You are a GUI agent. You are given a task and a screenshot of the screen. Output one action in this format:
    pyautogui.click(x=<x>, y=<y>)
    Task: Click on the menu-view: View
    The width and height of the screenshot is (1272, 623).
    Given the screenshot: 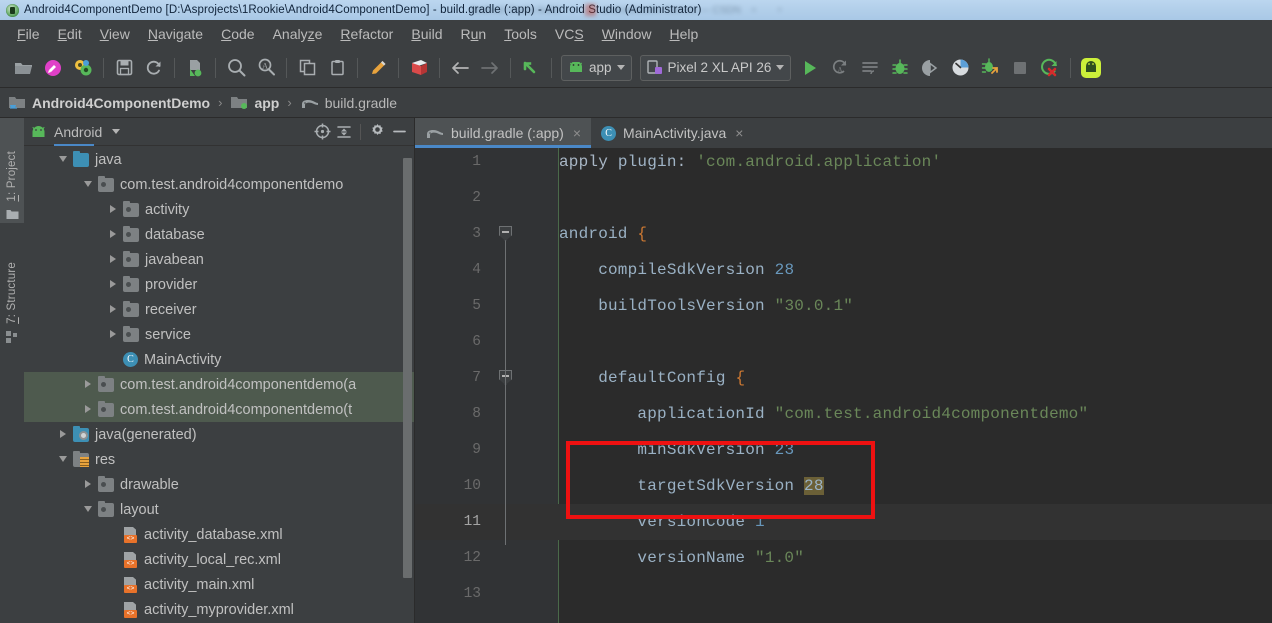 What is the action you would take?
    pyautogui.click(x=115, y=34)
    